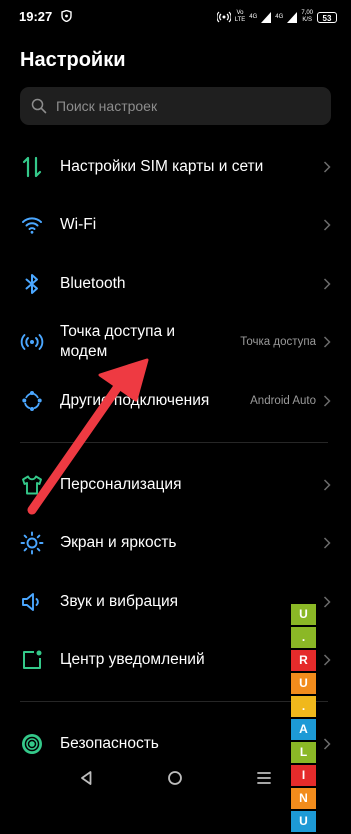 The height and width of the screenshot is (834, 351). What do you see at coordinates (31, 284) in the screenshot?
I see `bluetooth-icon` at bounding box center [31, 284].